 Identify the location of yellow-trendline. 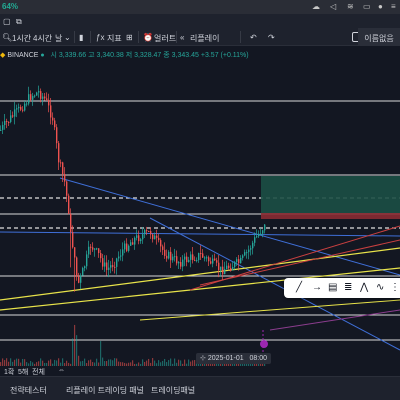
(269, 310).